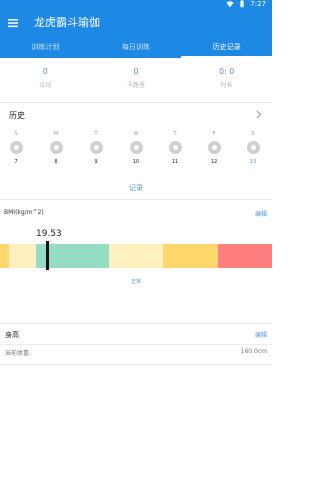  I want to click on tab-bar: 训练计划 每日训练 历史记录, so click(136, 48).